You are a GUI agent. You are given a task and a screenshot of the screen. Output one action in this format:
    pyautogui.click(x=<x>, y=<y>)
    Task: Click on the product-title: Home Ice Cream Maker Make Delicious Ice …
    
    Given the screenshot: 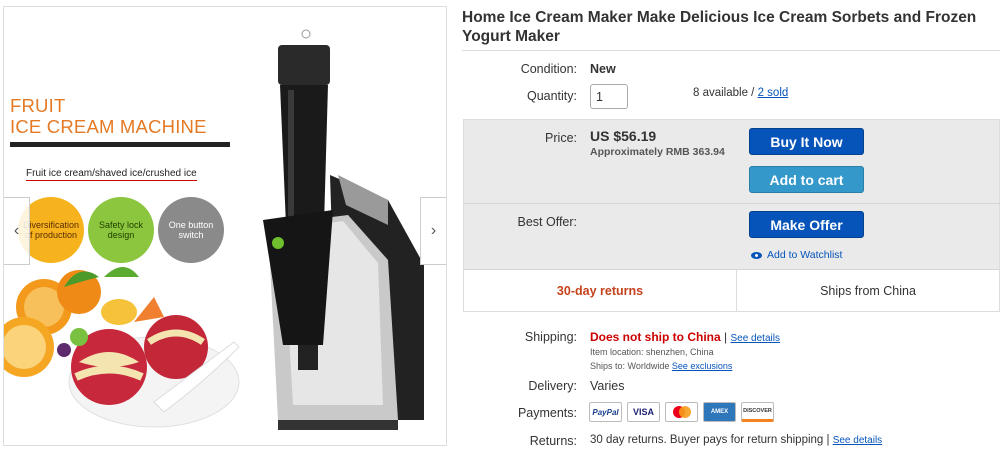 What is the action you would take?
    pyautogui.click(x=719, y=27)
    